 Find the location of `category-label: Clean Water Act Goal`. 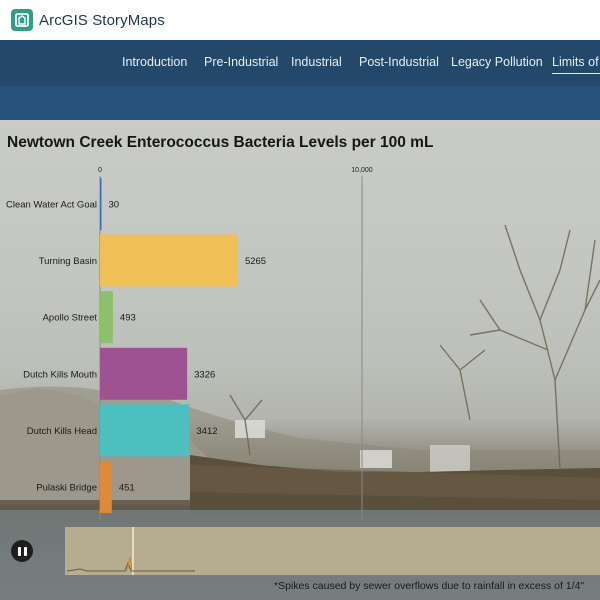

category-label: Clean Water Act Goal is located at coordinates (51, 205).